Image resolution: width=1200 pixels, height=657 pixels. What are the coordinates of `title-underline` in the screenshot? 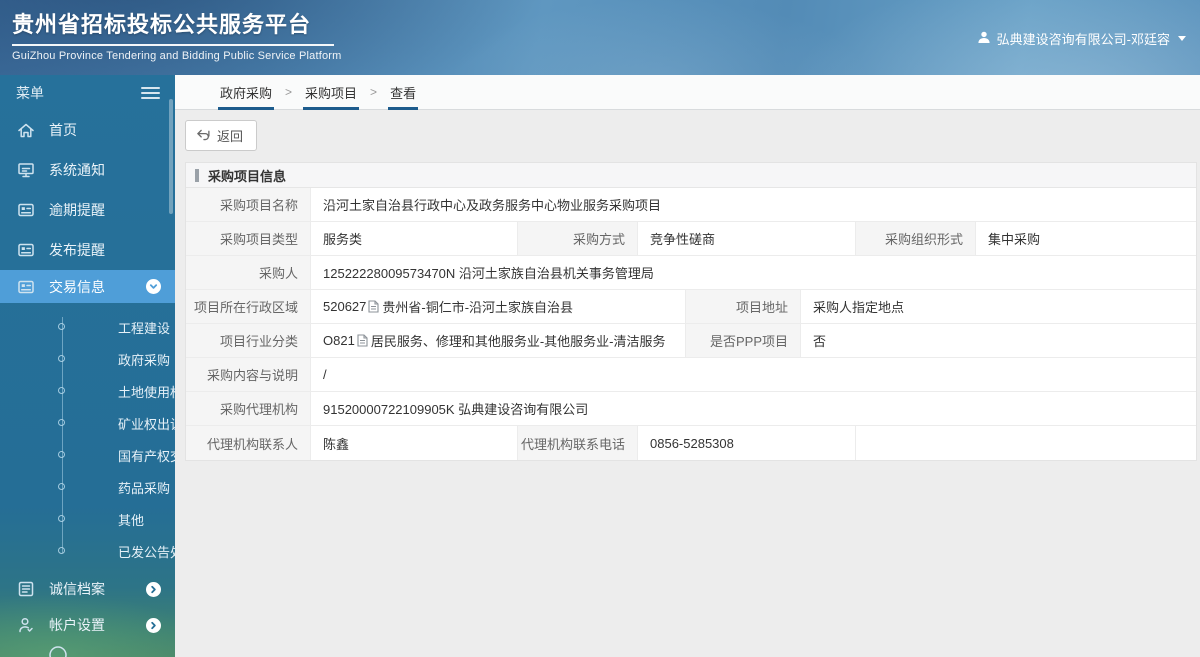 It's located at (173, 45).